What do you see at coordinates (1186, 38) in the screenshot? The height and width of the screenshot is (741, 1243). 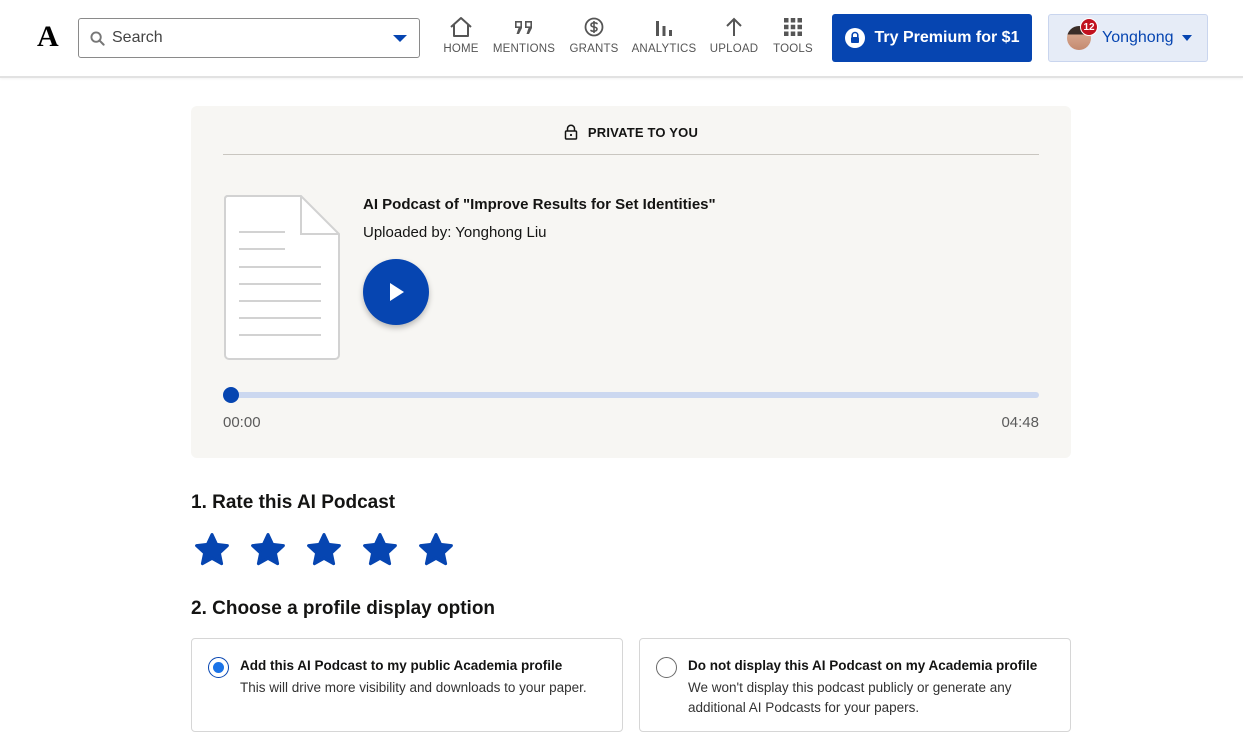 I see `chevron-down-icon` at bounding box center [1186, 38].